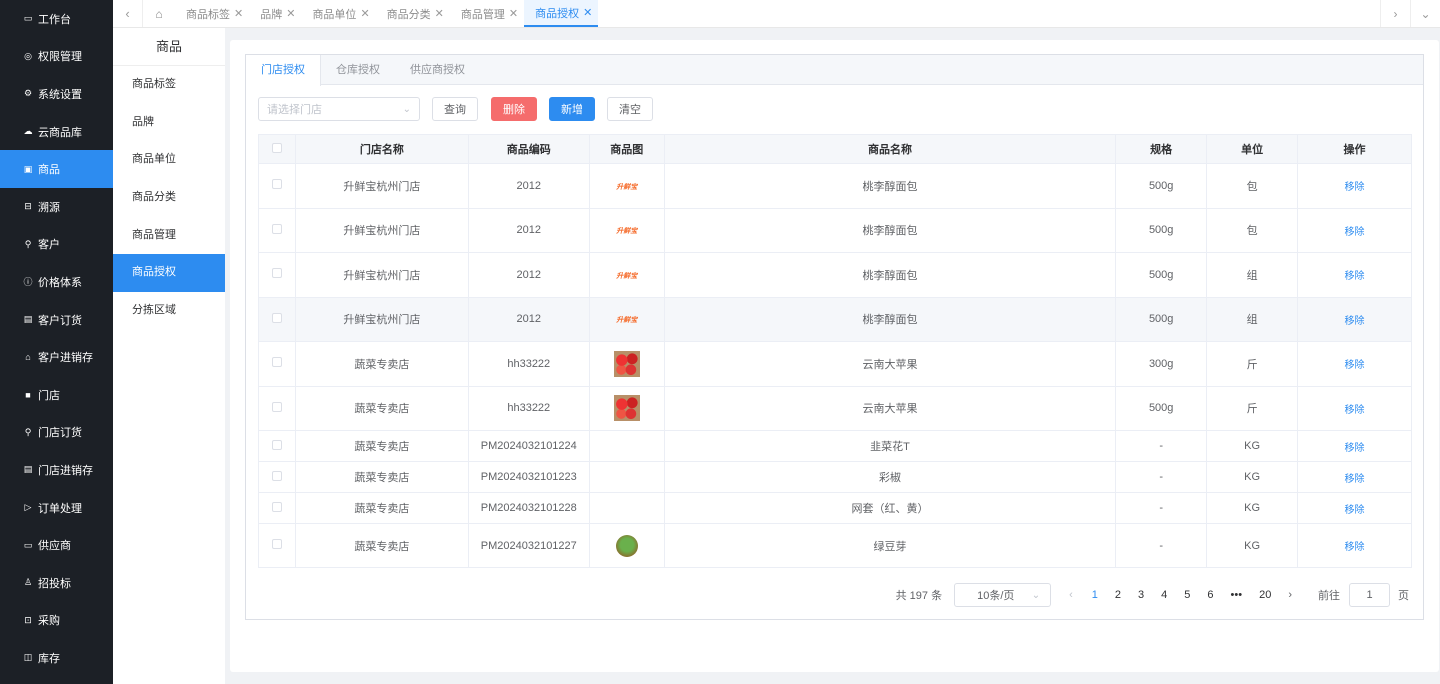  Describe the element at coordinates (1118, 595) in the screenshot. I see `page-button: 2` at that location.